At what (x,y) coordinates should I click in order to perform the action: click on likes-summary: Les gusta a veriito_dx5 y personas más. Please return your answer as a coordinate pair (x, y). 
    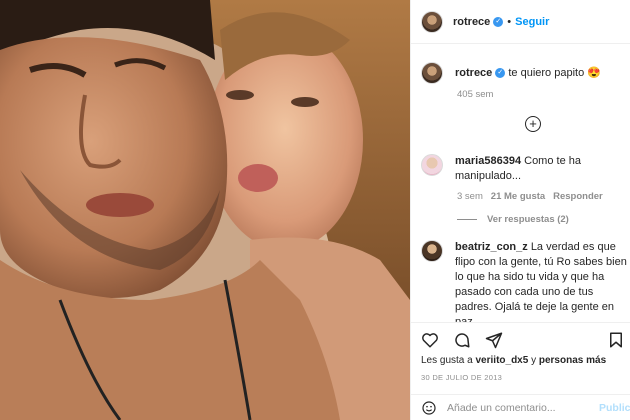
    Looking at the image, I should click on (513, 360).